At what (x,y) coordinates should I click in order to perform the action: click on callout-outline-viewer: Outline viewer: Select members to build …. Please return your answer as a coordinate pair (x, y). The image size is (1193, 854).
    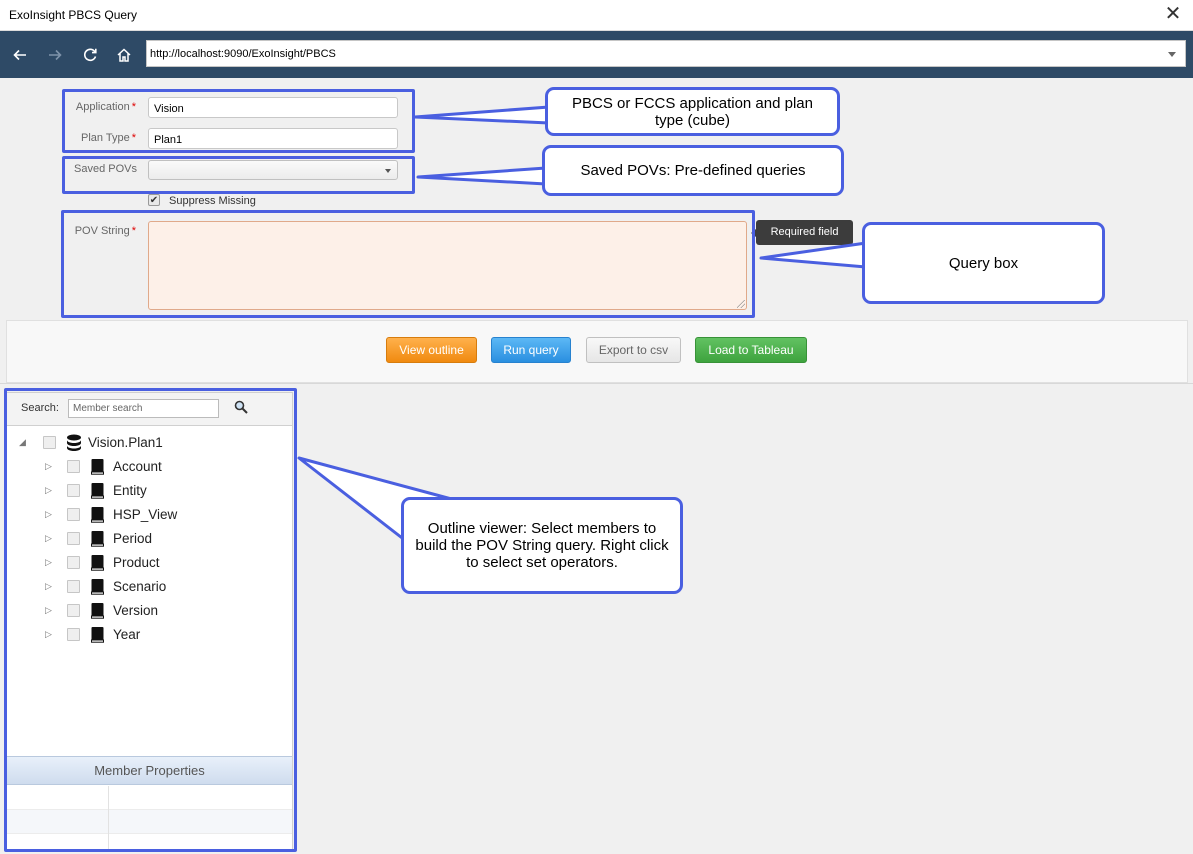
    Looking at the image, I should click on (542, 545).